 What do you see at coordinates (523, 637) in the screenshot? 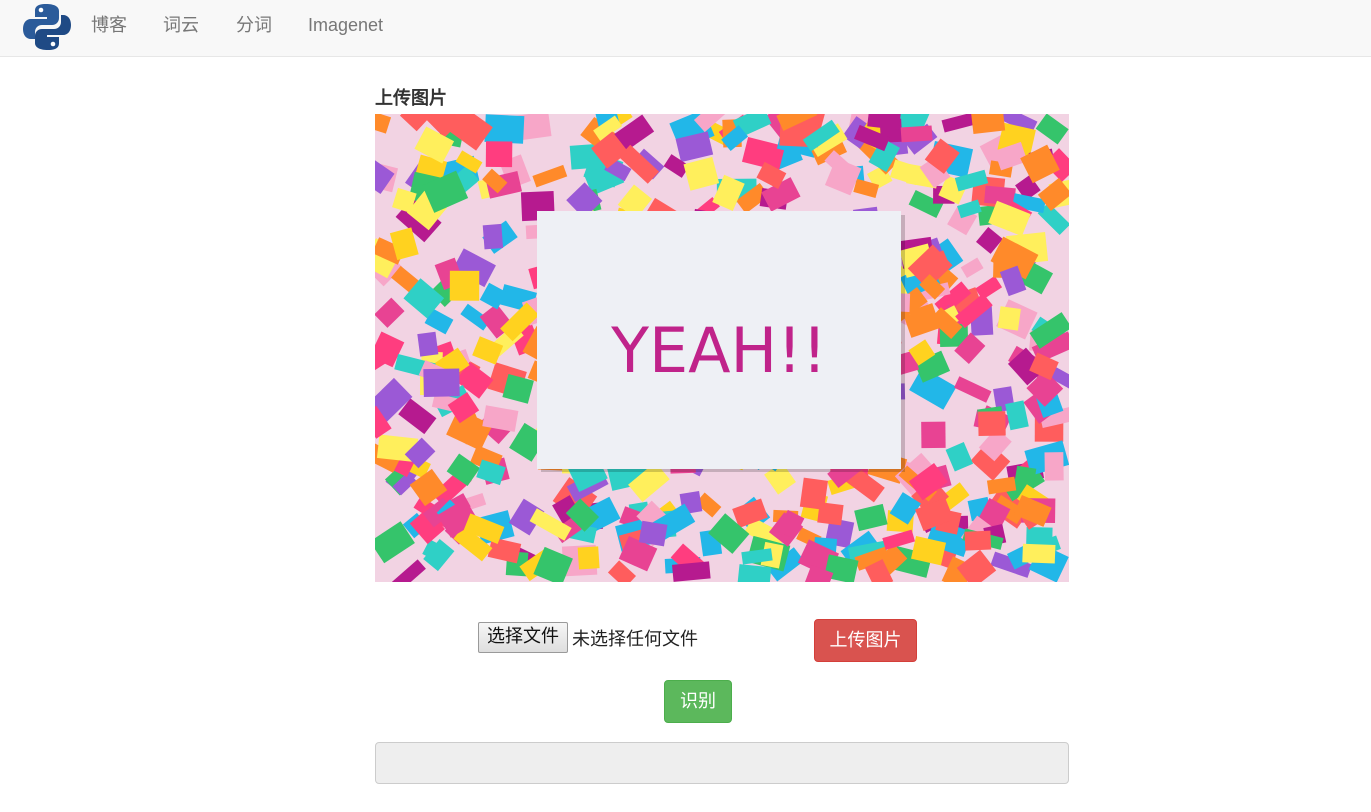
I see `choose-file-button: 选择文件` at bounding box center [523, 637].